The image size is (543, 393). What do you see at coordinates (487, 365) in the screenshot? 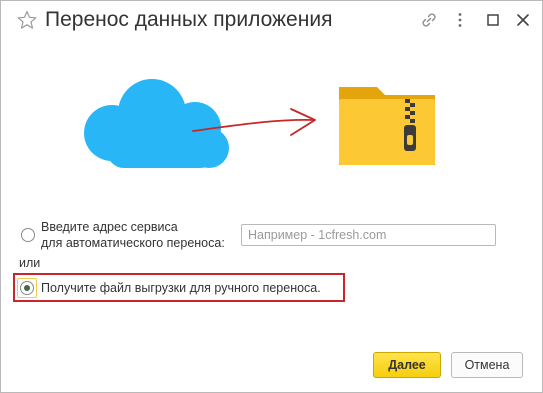
I see `cancel-button: Отмена` at bounding box center [487, 365].